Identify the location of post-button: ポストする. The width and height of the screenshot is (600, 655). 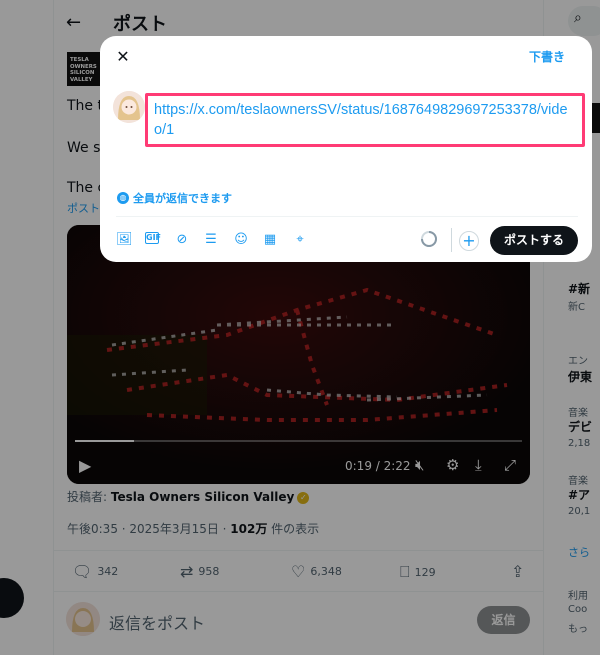
(534, 240).